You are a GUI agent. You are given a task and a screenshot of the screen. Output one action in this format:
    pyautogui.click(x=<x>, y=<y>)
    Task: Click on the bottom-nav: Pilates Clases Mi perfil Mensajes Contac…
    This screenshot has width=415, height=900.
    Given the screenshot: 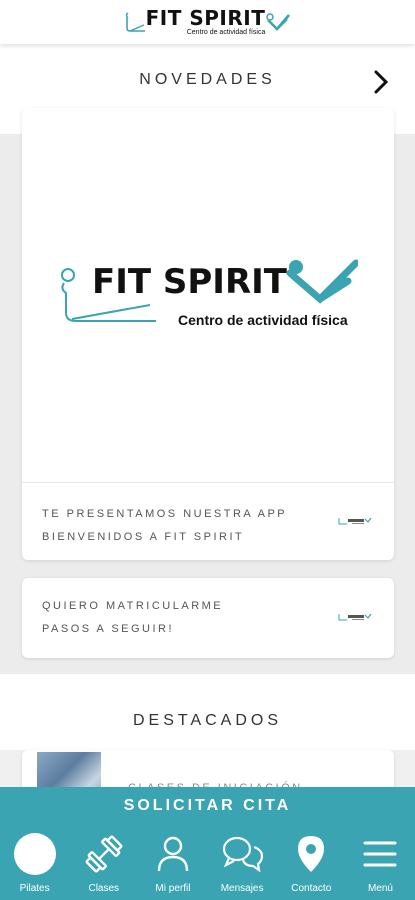 What is the action you would take?
    pyautogui.click(x=207, y=862)
    